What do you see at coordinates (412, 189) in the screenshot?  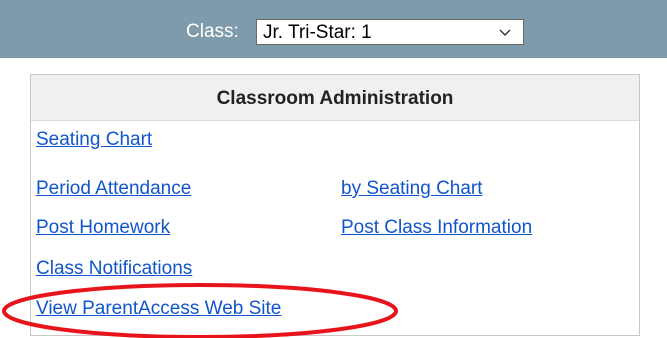 I see `by-seating-chart-link: by Seating Chart` at bounding box center [412, 189].